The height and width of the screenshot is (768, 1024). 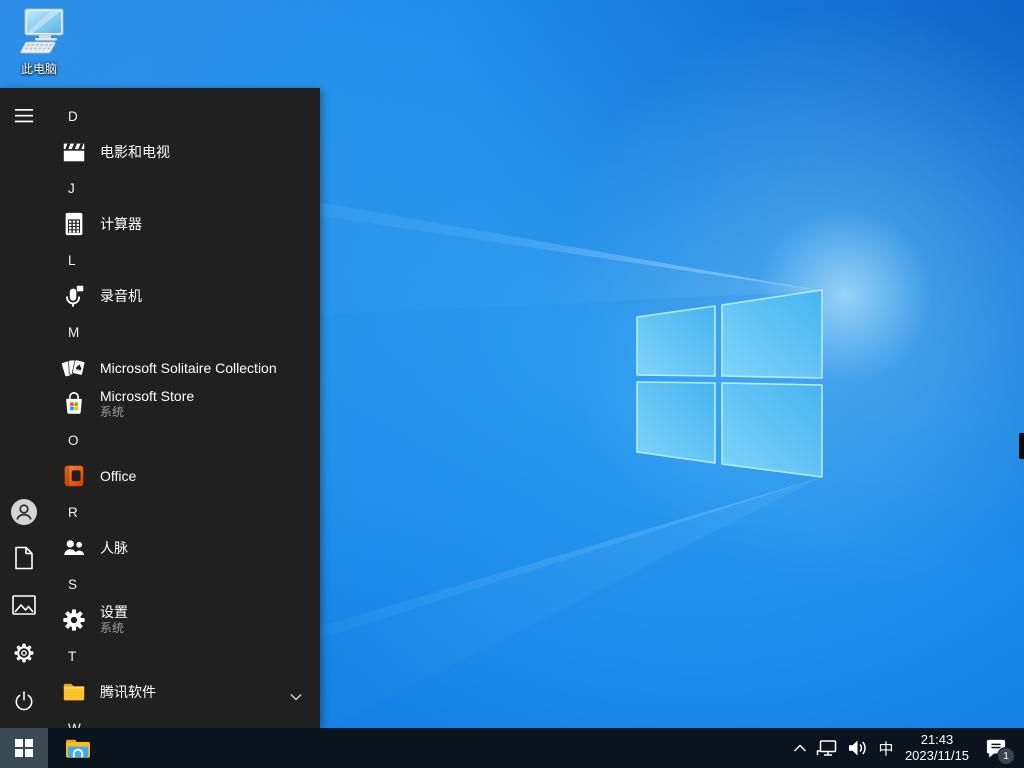 What do you see at coordinates (1021, 446) in the screenshot?
I see `right-edge-marker` at bounding box center [1021, 446].